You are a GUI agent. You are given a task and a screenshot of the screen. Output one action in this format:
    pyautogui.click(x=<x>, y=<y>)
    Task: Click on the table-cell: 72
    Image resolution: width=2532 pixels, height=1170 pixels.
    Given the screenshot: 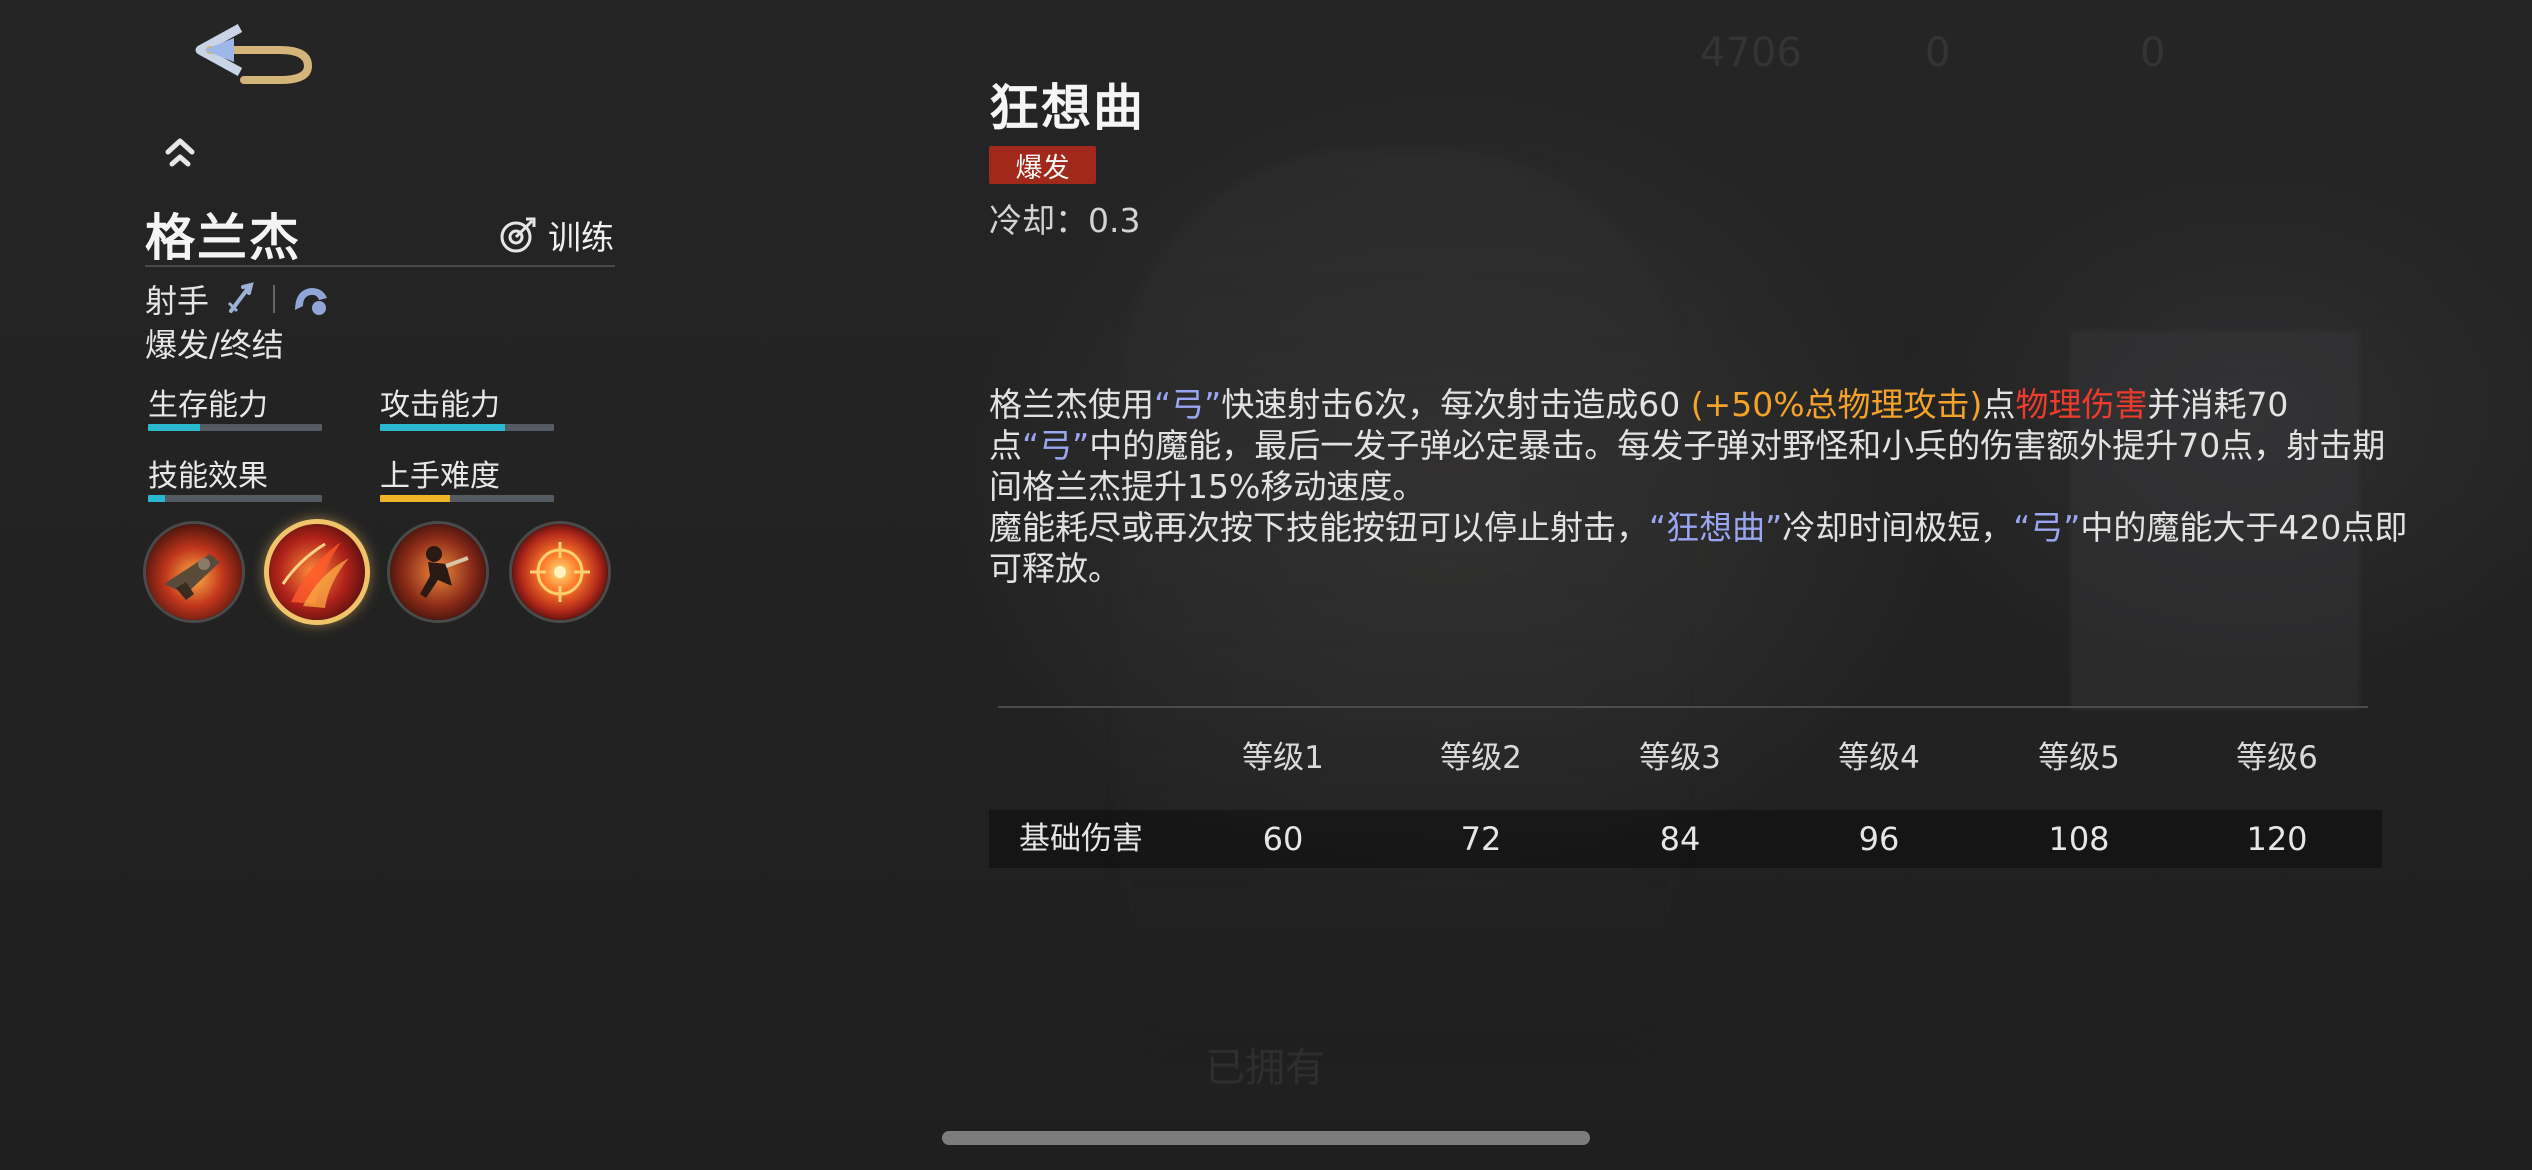 What is the action you would take?
    pyautogui.click(x=1481, y=839)
    